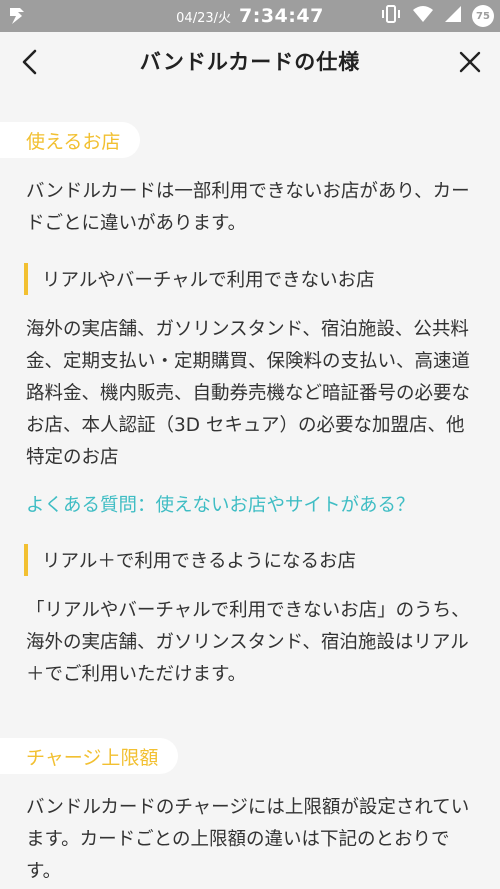 The height and width of the screenshot is (889, 500). Describe the element at coordinates (453, 16) in the screenshot. I see `signal-icon` at that location.